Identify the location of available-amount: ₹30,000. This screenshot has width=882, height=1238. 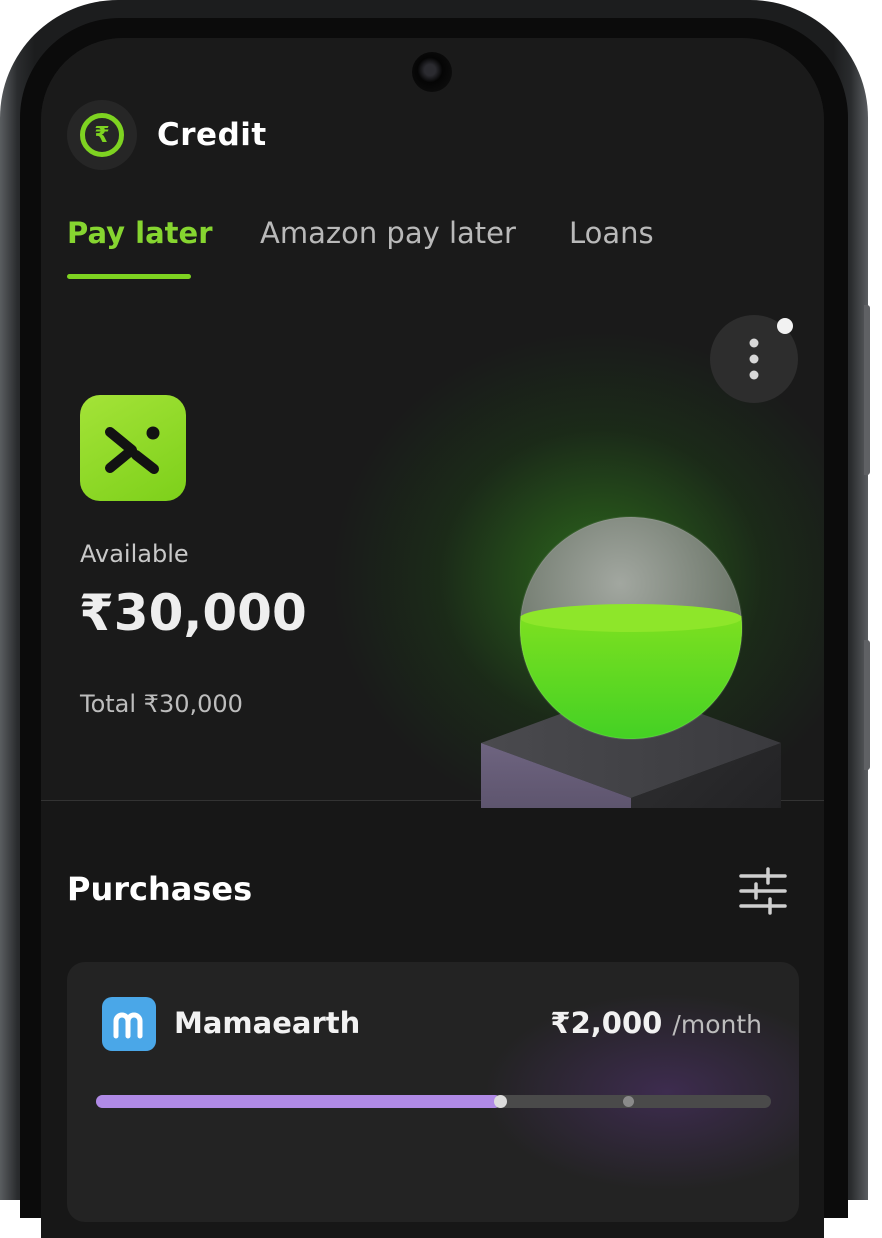
(193, 613).